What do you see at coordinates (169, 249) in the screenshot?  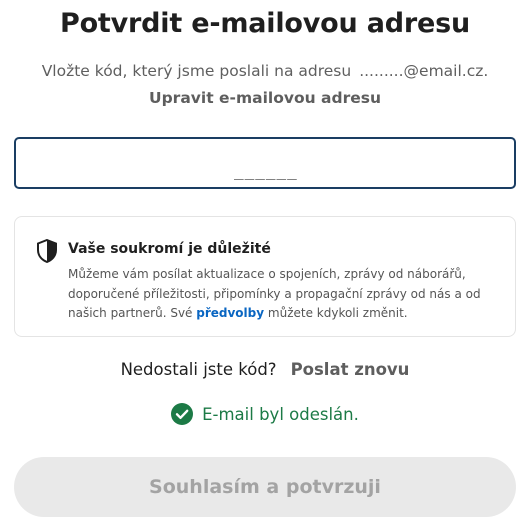 I see `privacy-title: Vaše soukromí je důležité` at bounding box center [169, 249].